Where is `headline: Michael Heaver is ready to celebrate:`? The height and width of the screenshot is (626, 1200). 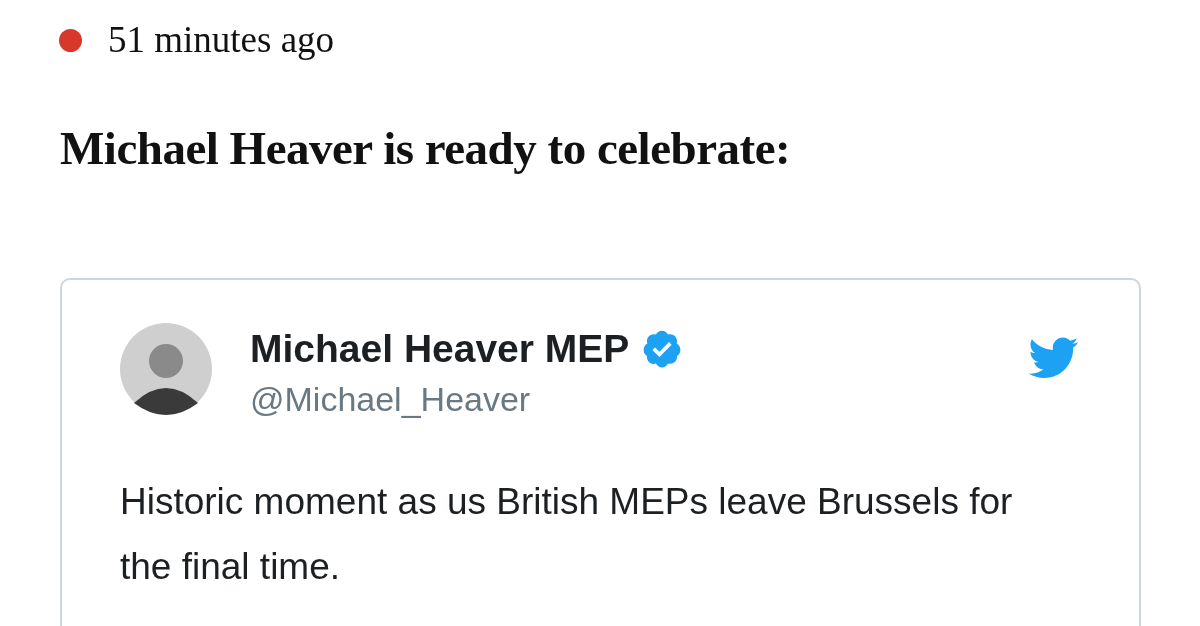
headline: Michael Heaver is ready to celebrate: is located at coordinates (426, 148).